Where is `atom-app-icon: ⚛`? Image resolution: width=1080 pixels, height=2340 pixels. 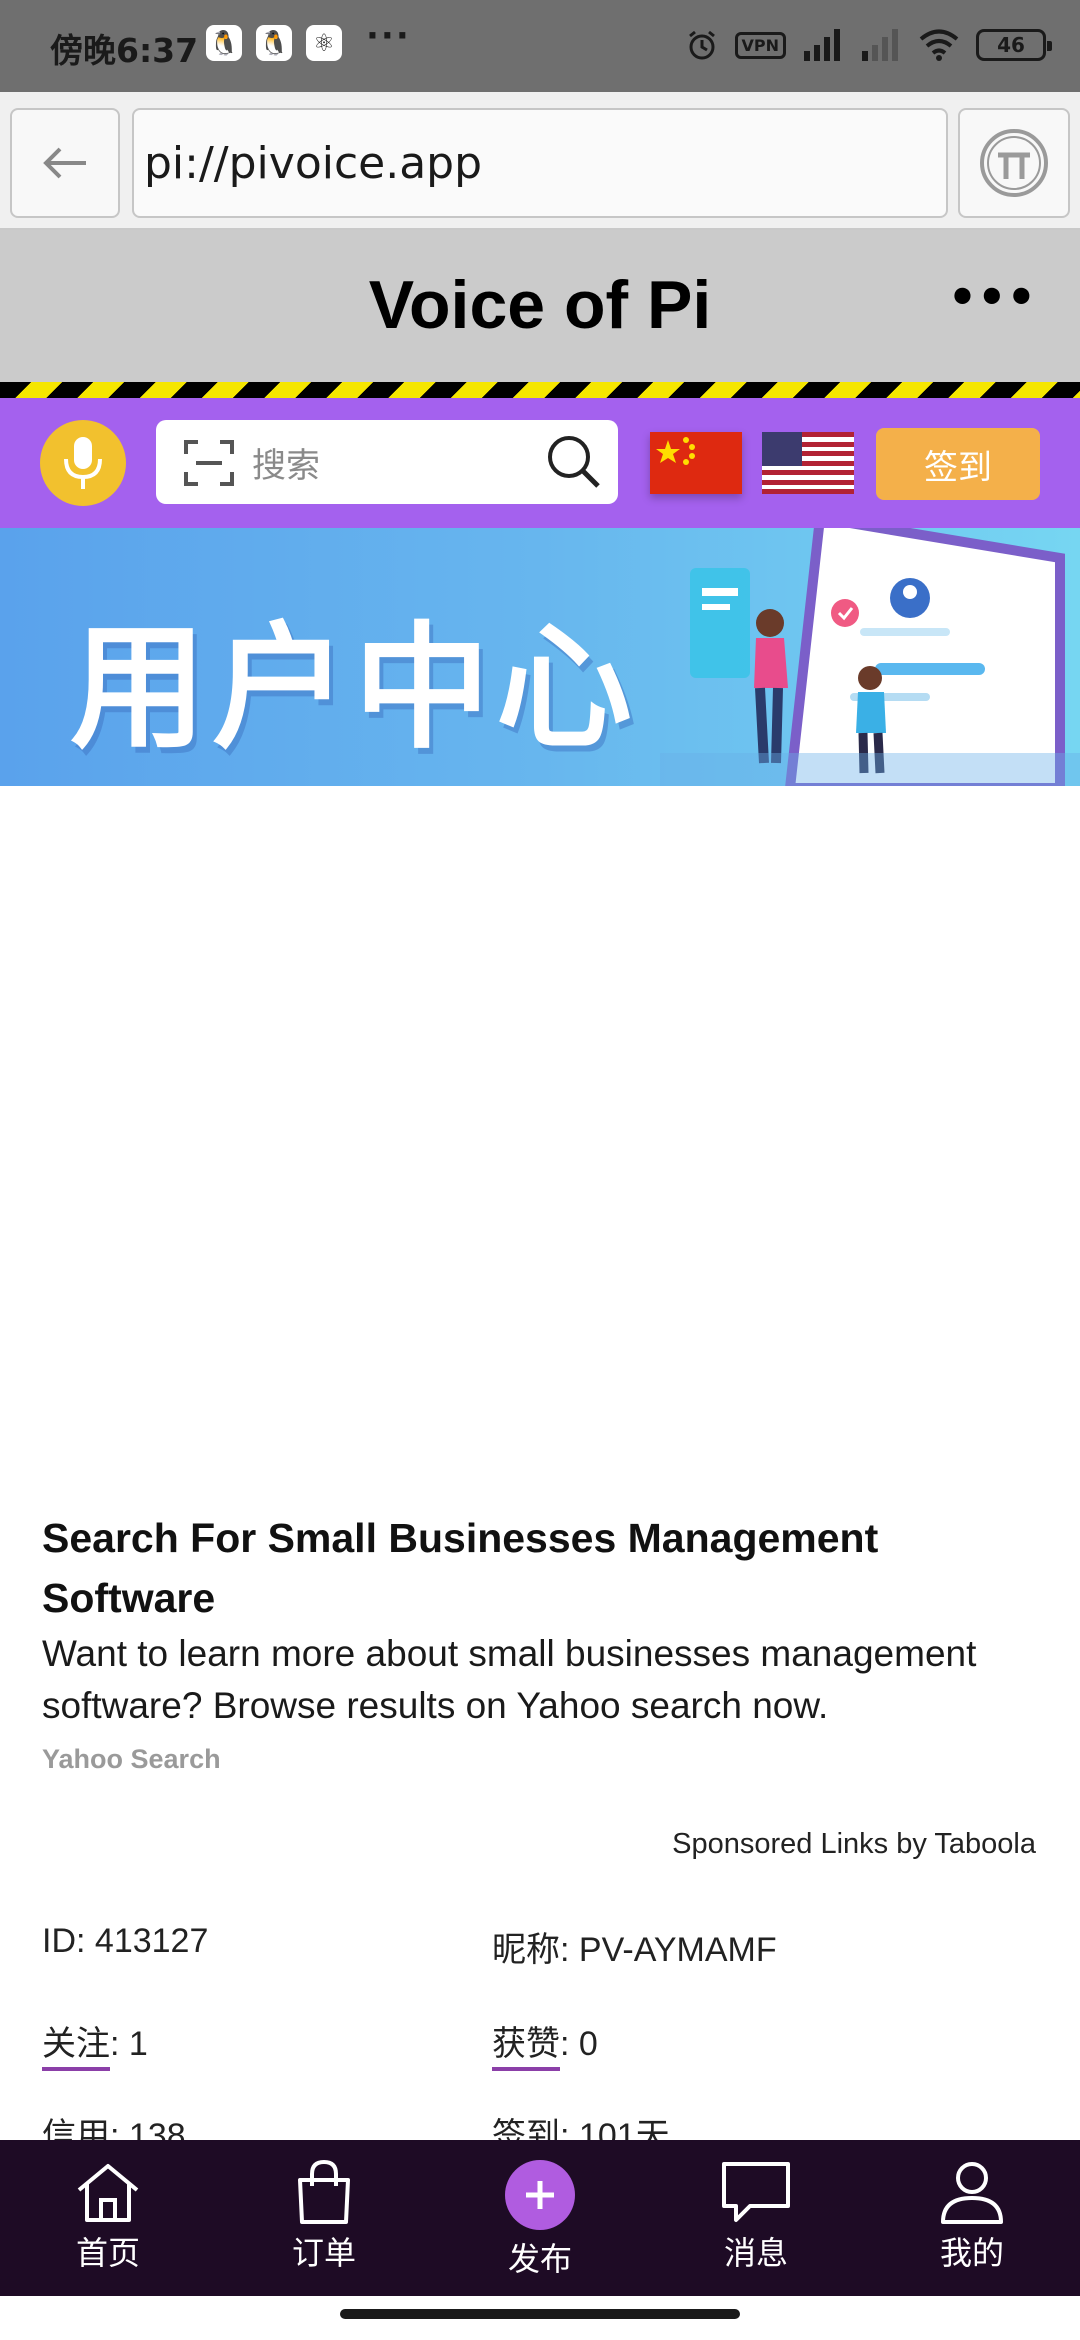
atom-app-icon: ⚛ is located at coordinates (324, 43).